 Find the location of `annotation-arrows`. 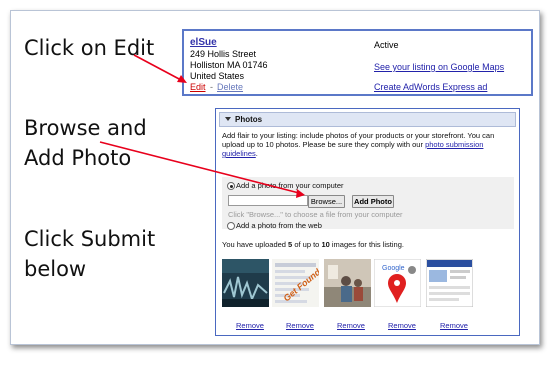

annotation-arrows is located at coordinates (202, 126).